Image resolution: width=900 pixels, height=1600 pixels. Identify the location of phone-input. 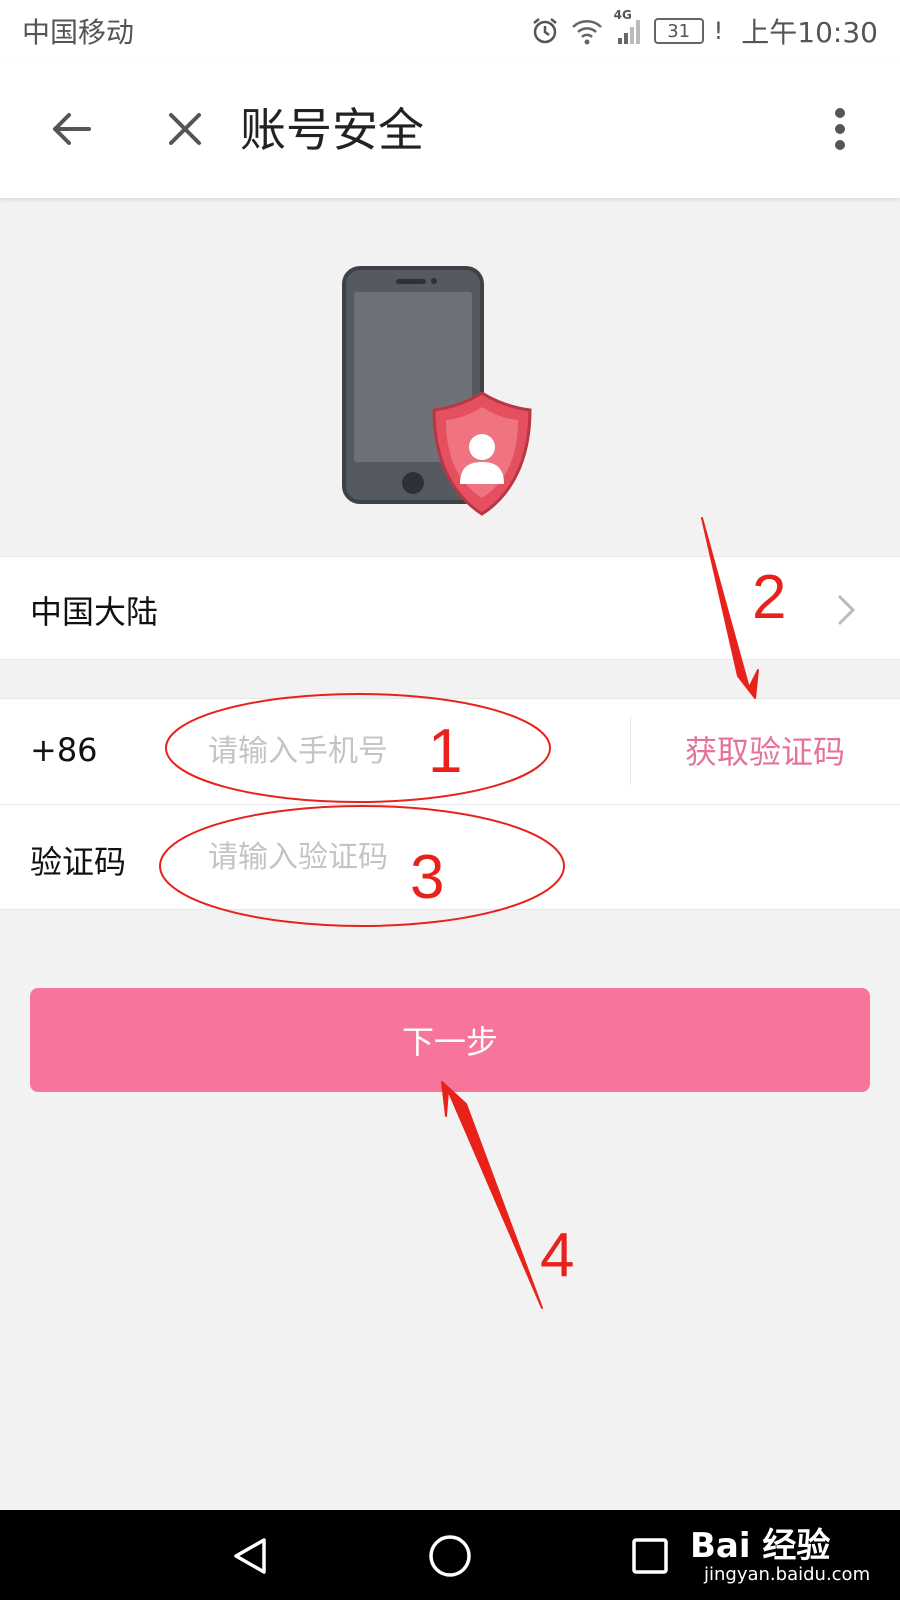
(398, 751).